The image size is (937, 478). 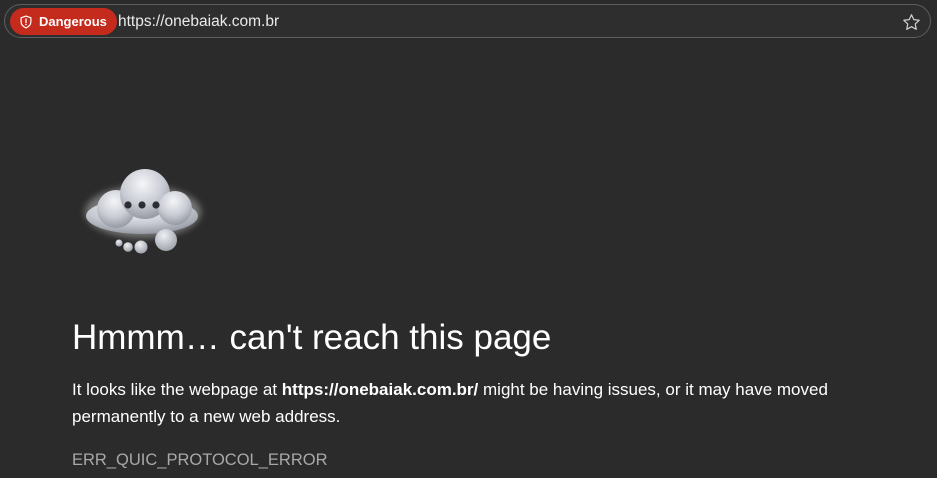 What do you see at coordinates (312, 337) in the screenshot?
I see `page-title: Hmmm… can't reach this page` at bounding box center [312, 337].